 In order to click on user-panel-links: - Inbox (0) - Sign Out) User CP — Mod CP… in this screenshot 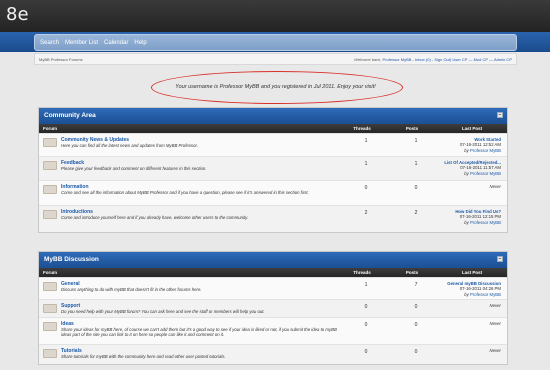, I will do `click(461, 59)`.